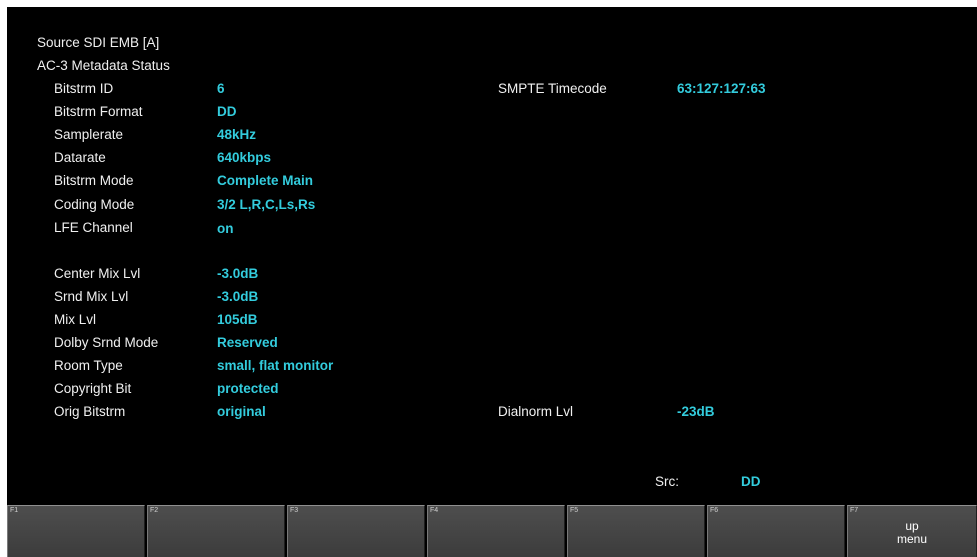 Image resolution: width=977 pixels, height=557 pixels. What do you see at coordinates (216, 531) in the screenshot?
I see `f2-key: F2` at bounding box center [216, 531].